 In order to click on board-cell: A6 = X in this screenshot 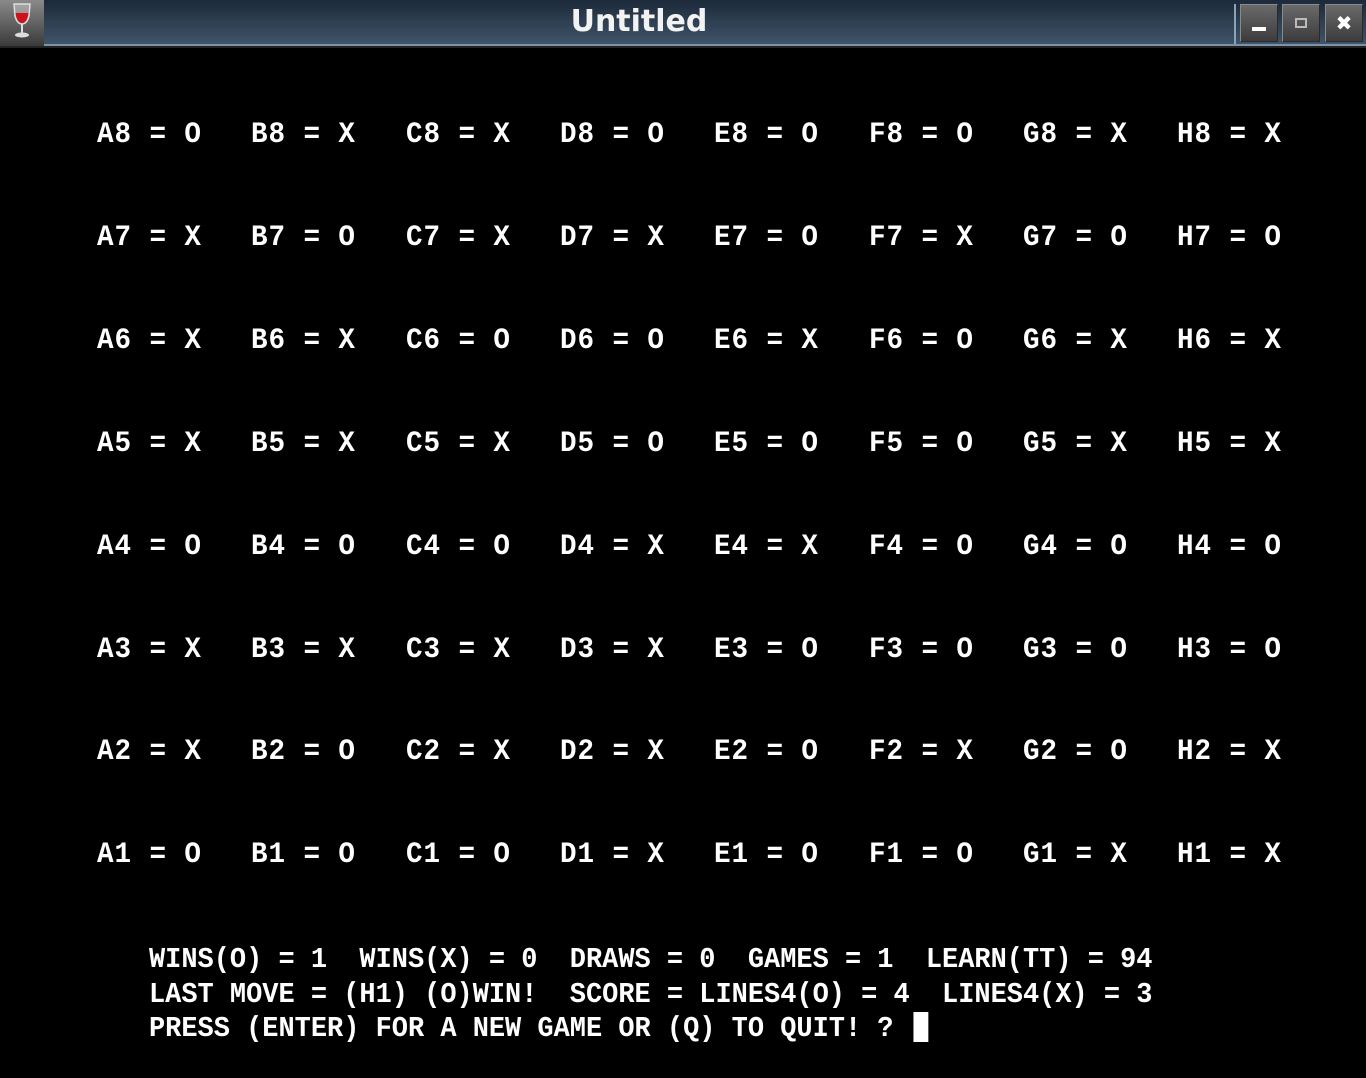, I will do `click(149, 340)`.